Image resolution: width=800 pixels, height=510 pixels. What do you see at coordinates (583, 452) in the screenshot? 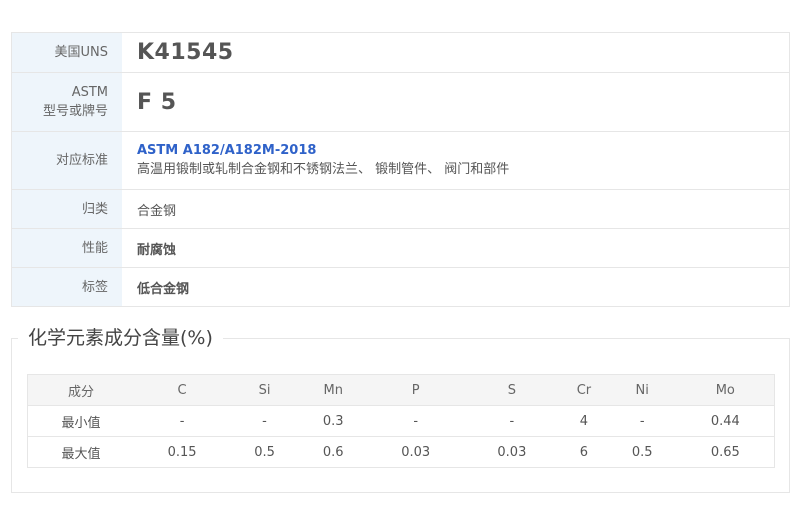
I see `max-cr: 6` at bounding box center [583, 452].